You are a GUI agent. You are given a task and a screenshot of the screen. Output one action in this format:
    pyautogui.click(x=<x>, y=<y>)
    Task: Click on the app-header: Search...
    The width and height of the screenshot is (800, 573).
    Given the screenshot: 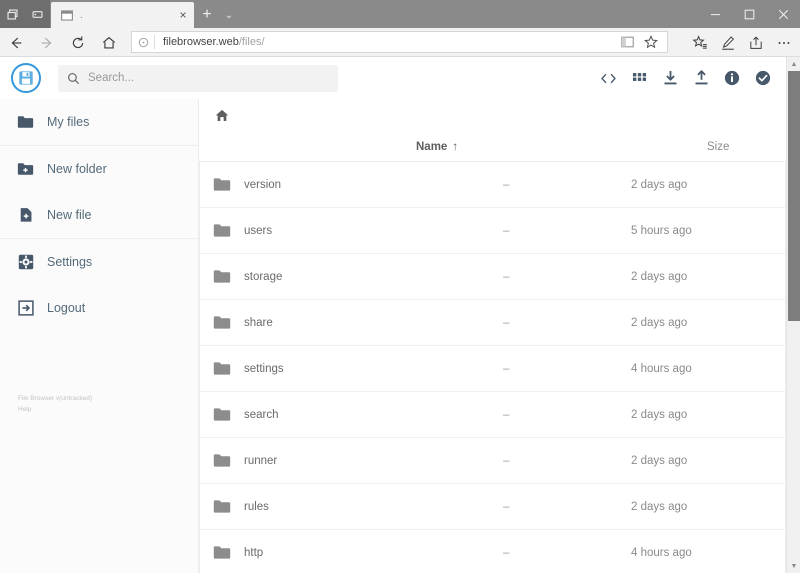 What is the action you would take?
    pyautogui.click(x=393, y=78)
    